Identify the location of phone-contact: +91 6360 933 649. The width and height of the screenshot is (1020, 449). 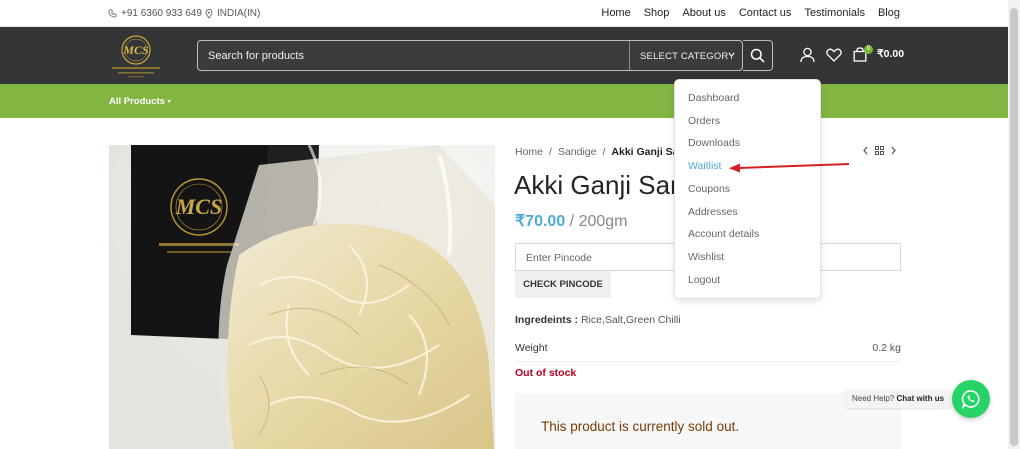
(155, 13).